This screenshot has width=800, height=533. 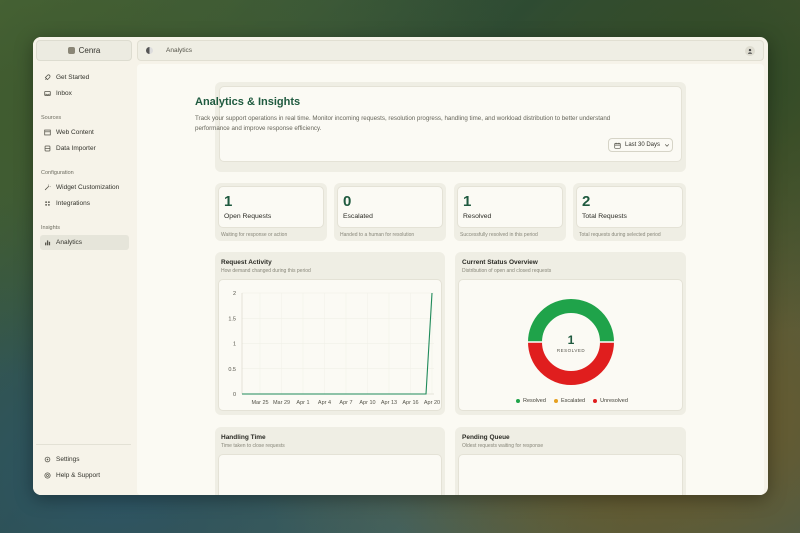 I want to click on user-icon, so click(x=750, y=51).